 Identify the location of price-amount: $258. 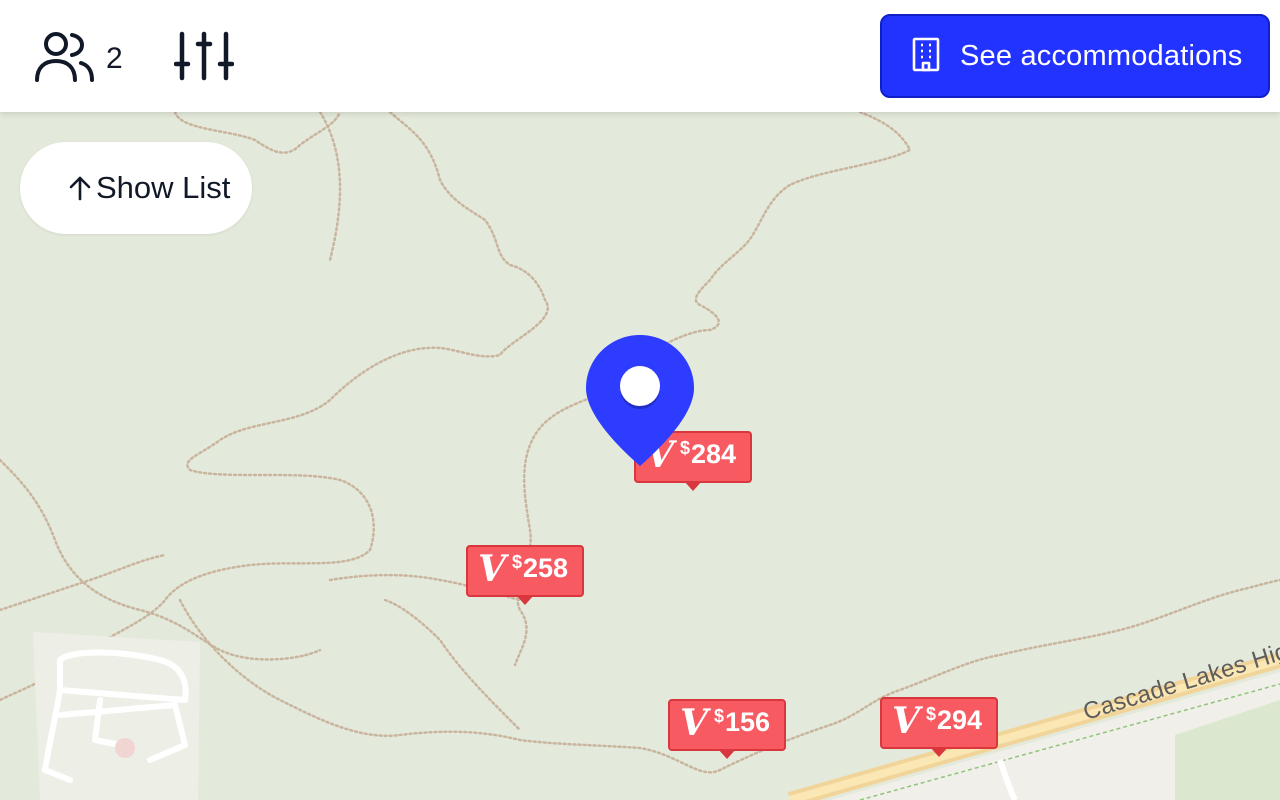
(540, 567).